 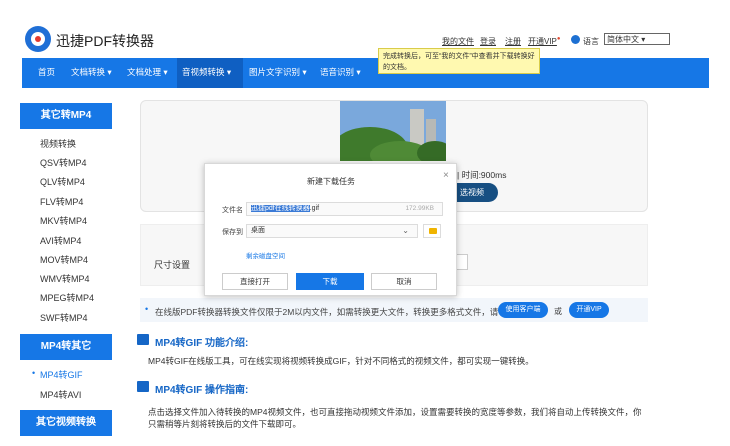 I want to click on register-link: 注册, so click(x=513, y=41).